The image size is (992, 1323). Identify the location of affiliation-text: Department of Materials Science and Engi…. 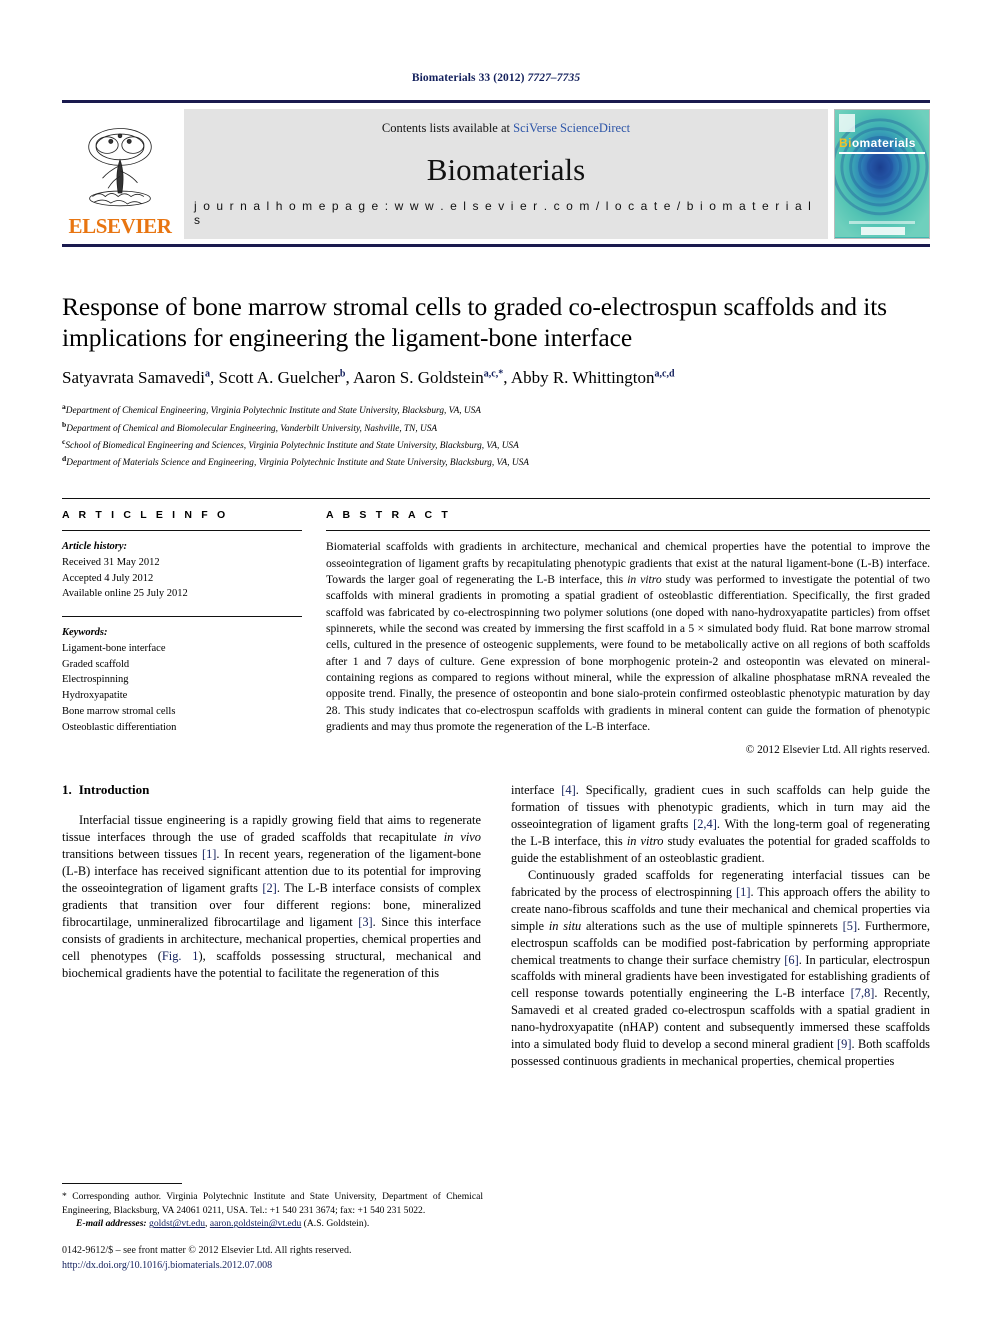
(297, 463).